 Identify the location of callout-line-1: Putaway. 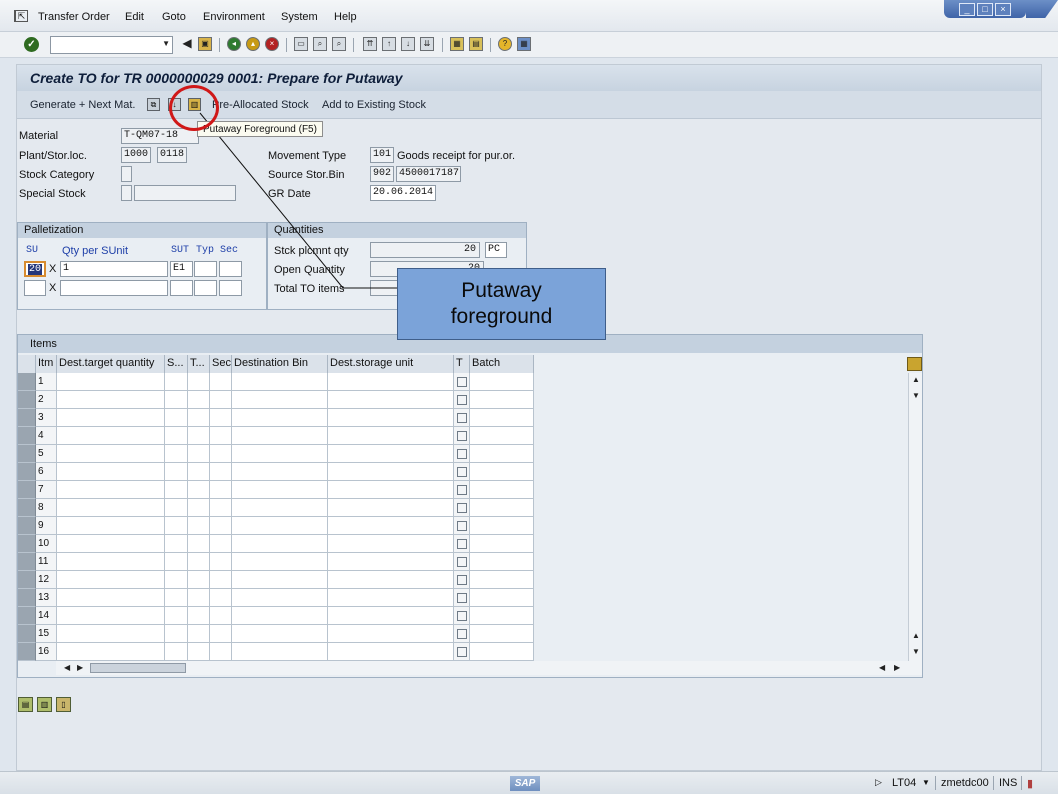
(501, 290).